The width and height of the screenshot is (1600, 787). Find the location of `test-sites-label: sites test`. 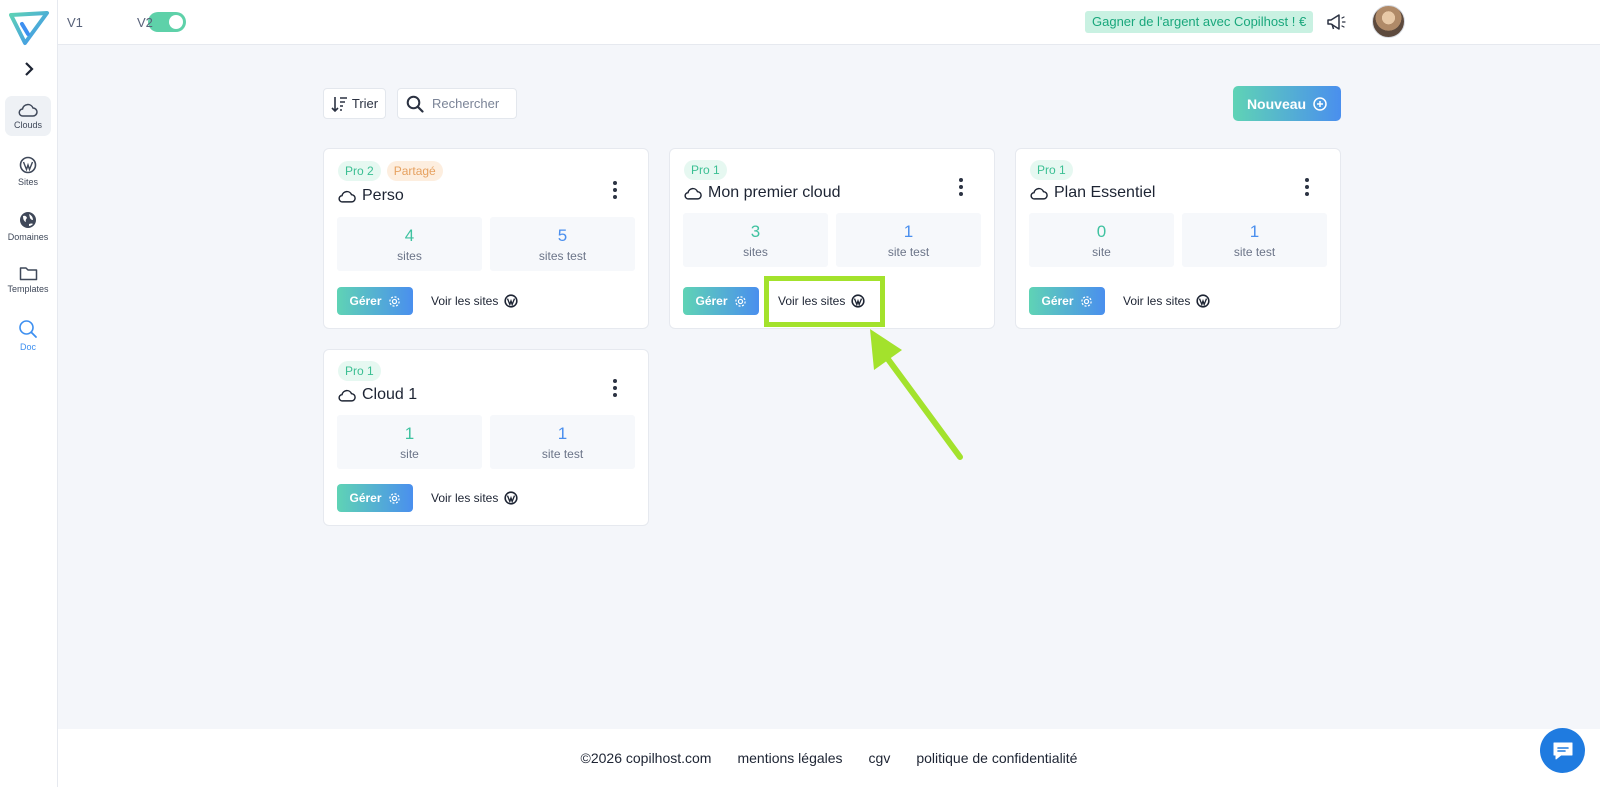

test-sites-label: sites test is located at coordinates (562, 255).